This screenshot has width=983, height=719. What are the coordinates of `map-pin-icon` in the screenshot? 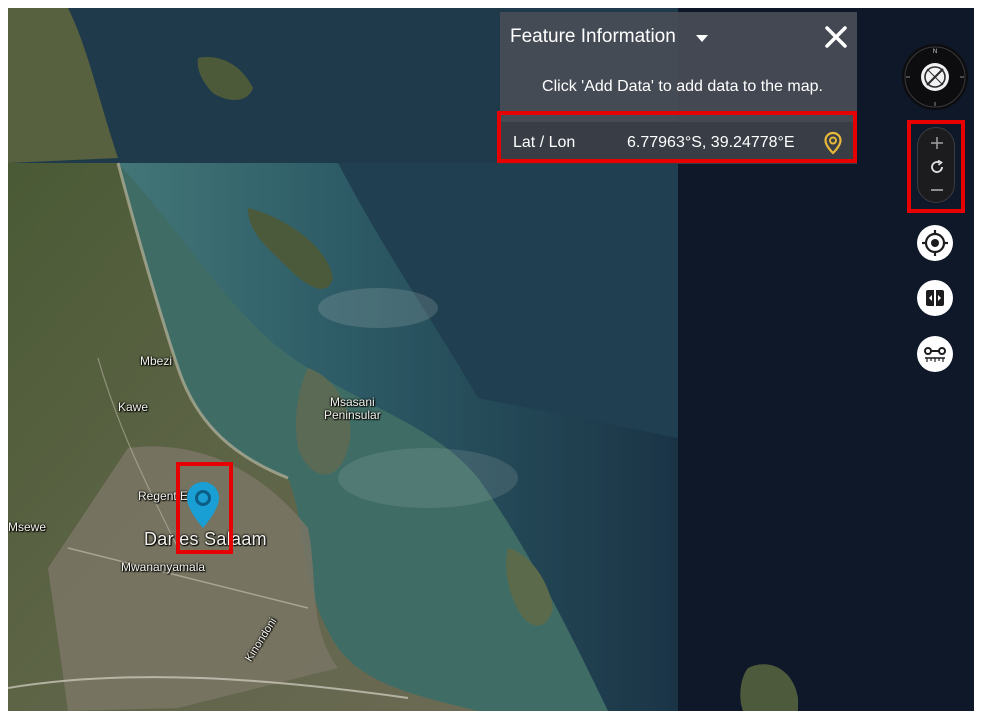 It's located at (833, 143).